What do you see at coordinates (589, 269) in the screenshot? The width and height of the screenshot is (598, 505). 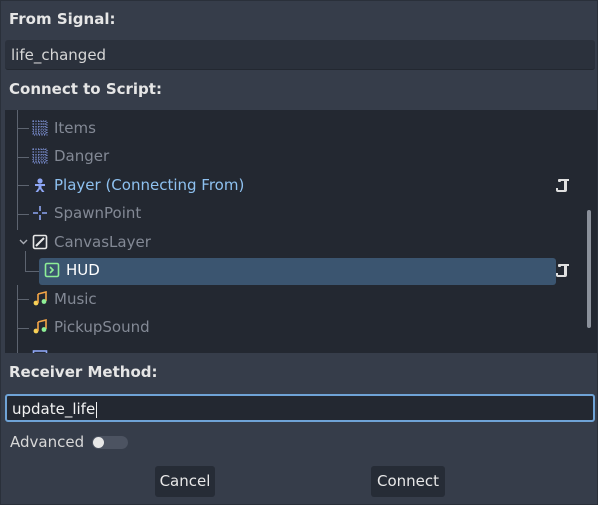 I see `tree-scrollbar` at bounding box center [589, 269].